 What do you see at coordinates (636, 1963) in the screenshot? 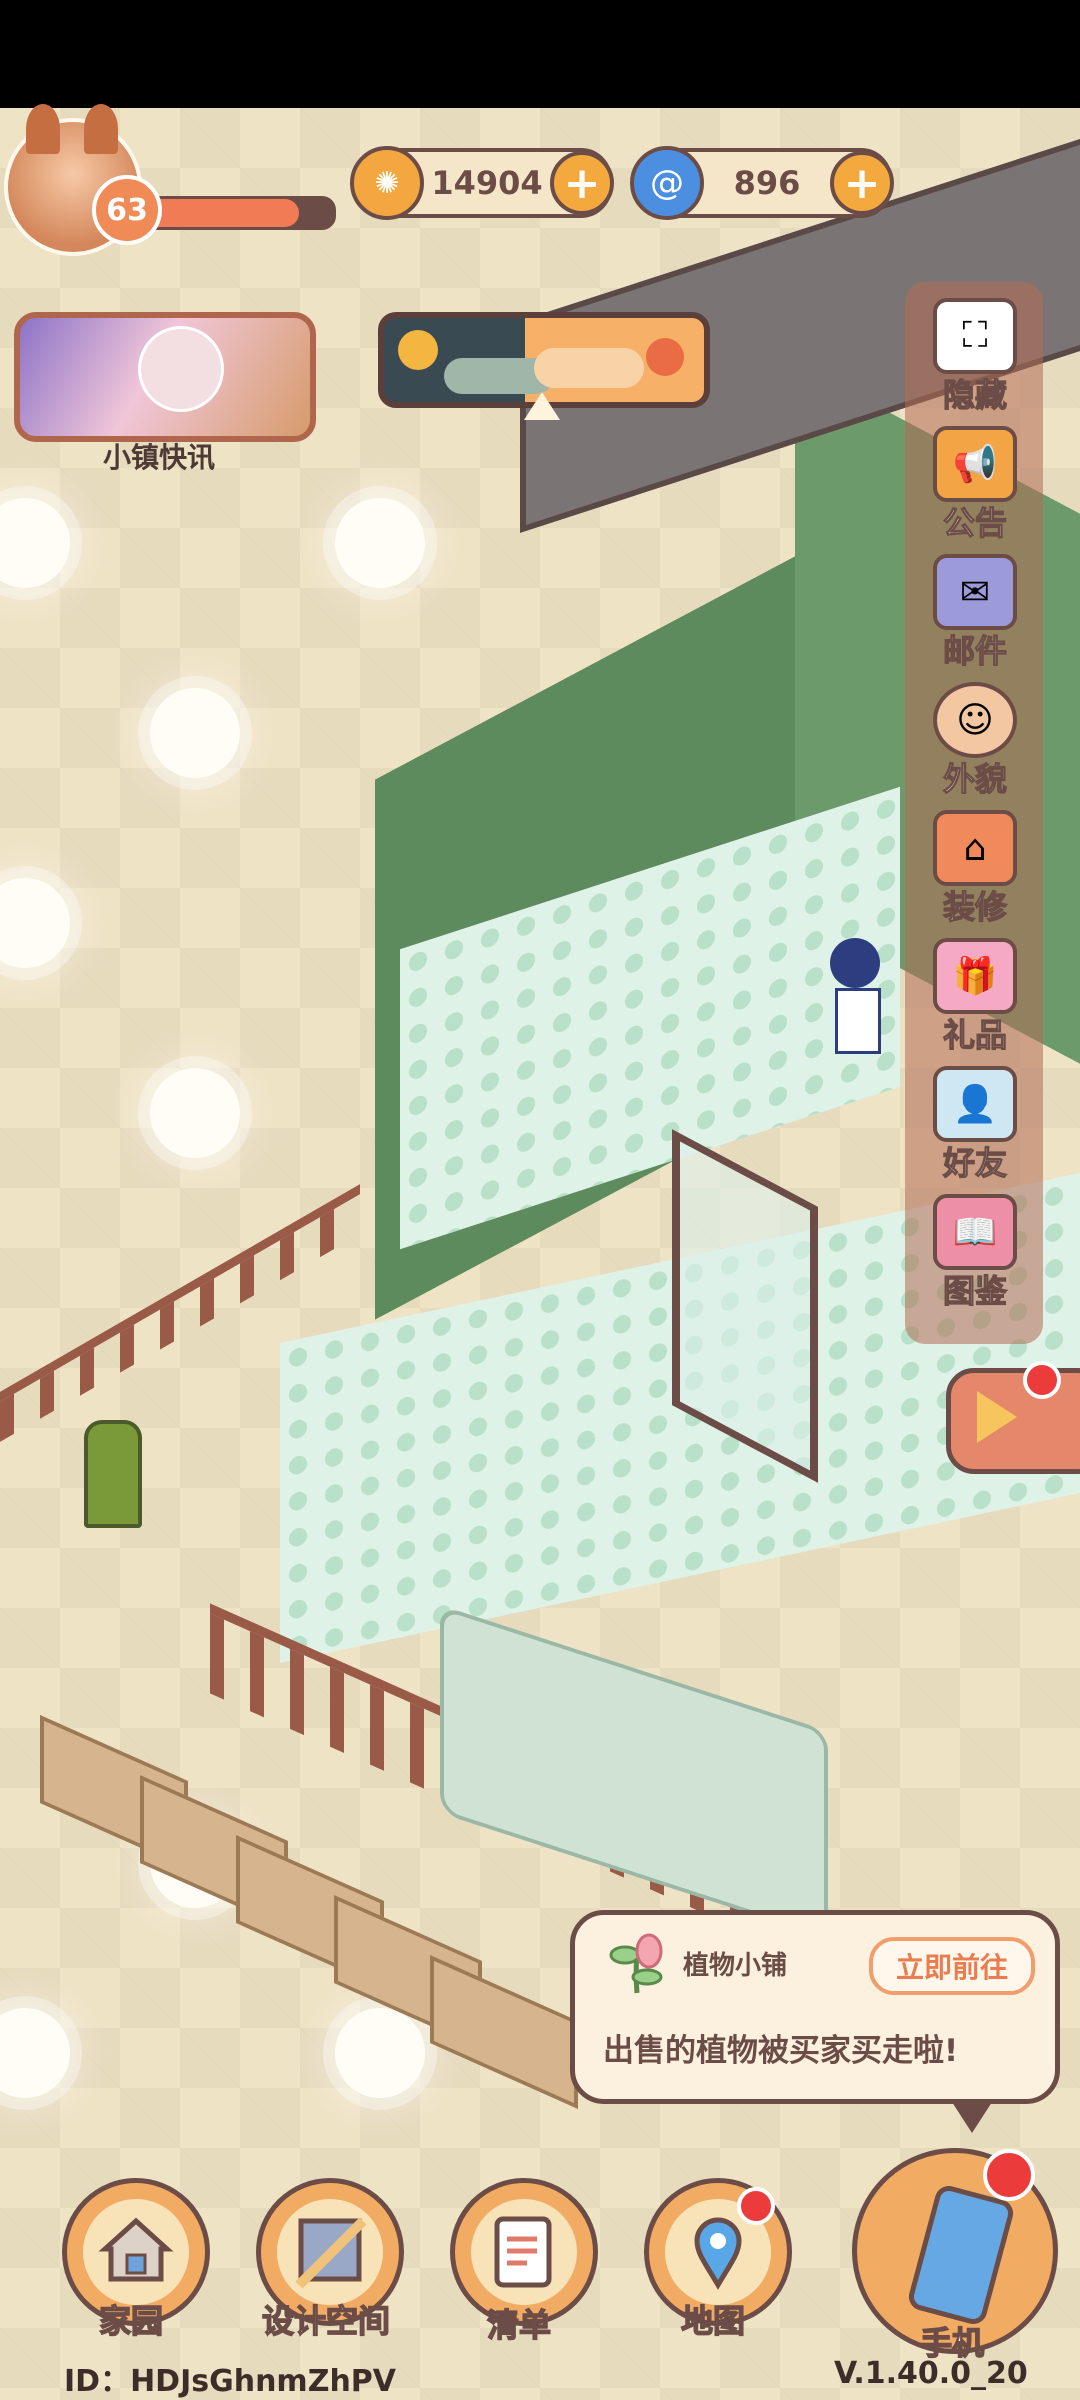
I see `plant-shop-icon` at bounding box center [636, 1963].